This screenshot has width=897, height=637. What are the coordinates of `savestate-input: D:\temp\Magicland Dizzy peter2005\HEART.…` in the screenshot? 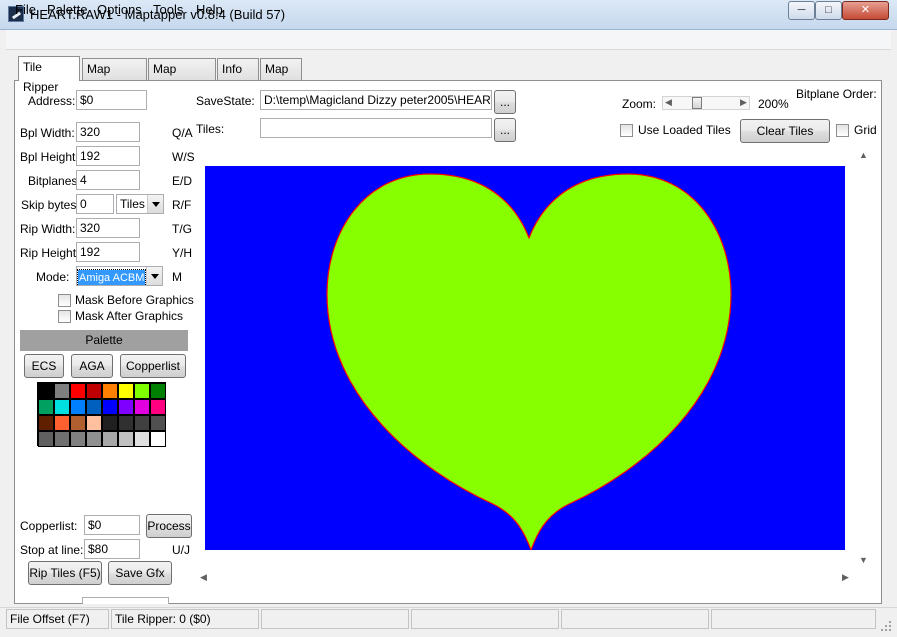 It's located at (376, 100).